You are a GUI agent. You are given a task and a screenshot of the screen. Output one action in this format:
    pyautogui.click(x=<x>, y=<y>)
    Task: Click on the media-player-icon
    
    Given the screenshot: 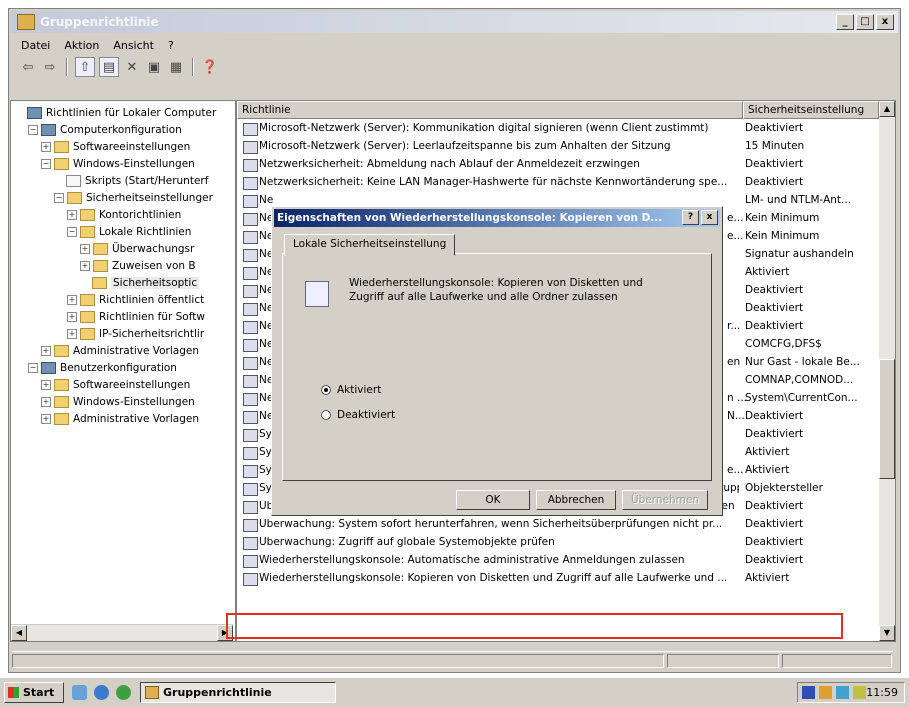 What is the action you would take?
    pyautogui.click(x=123, y=692)
    